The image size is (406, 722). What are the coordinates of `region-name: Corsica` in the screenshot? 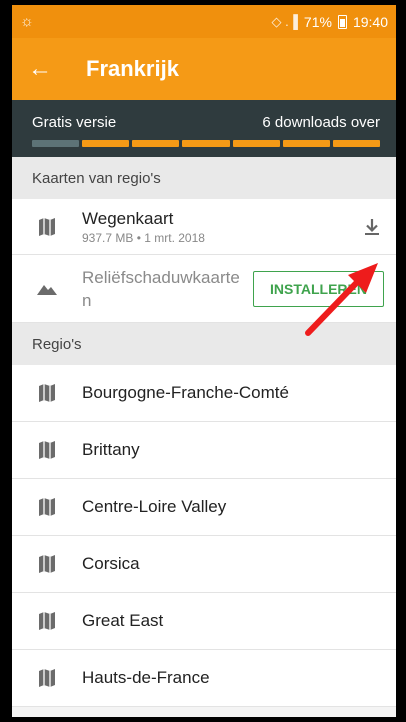 It's located at (111, 563).